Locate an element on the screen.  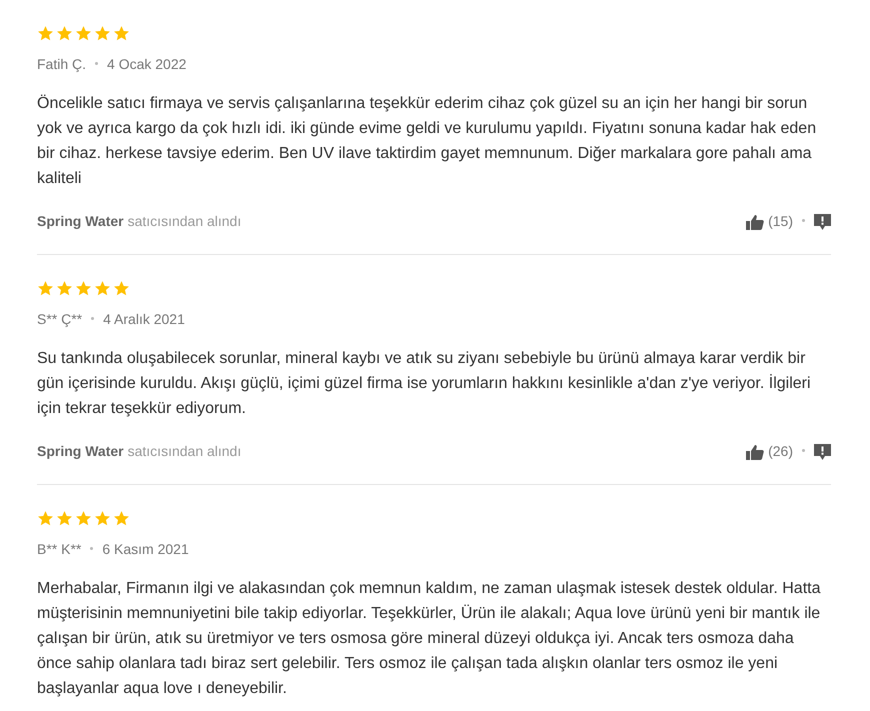
review-date: 4 Ocak 2022 is located at coordinates (146, 64).